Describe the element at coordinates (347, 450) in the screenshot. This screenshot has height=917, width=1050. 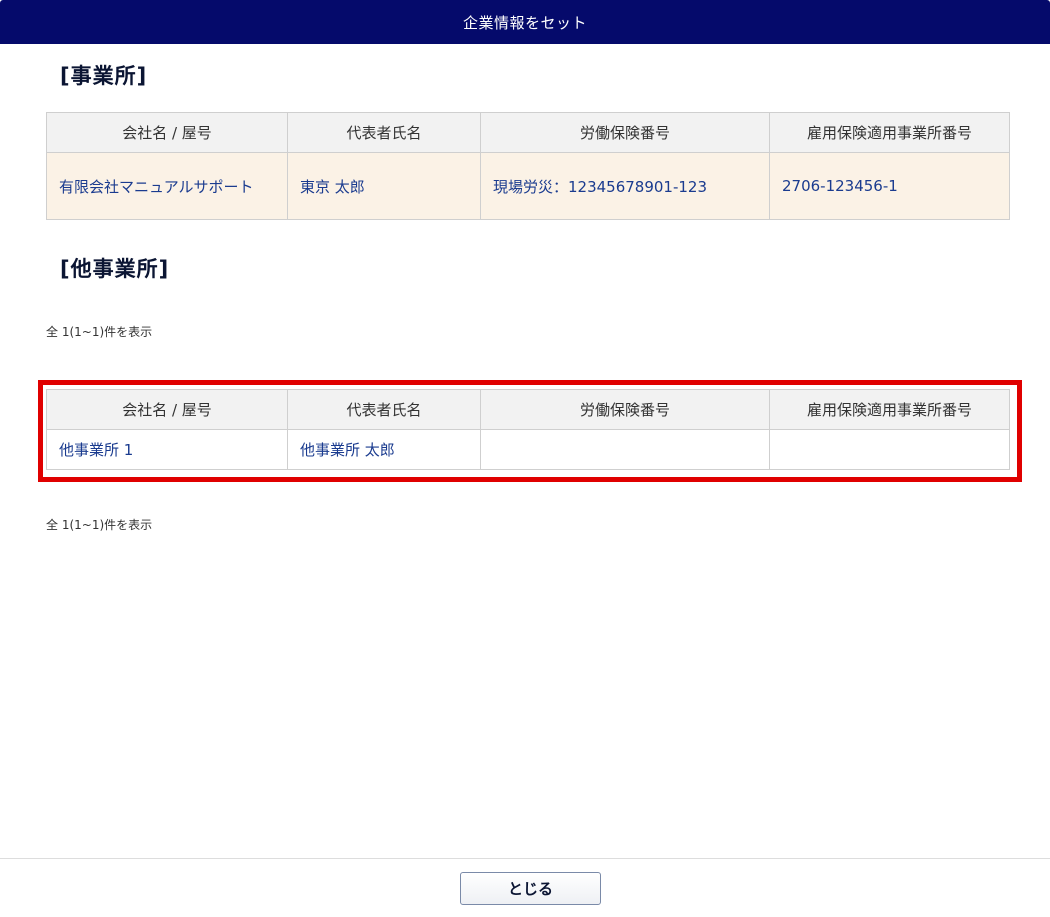
I see `representative-link: 他事業所 太郎` at that location.